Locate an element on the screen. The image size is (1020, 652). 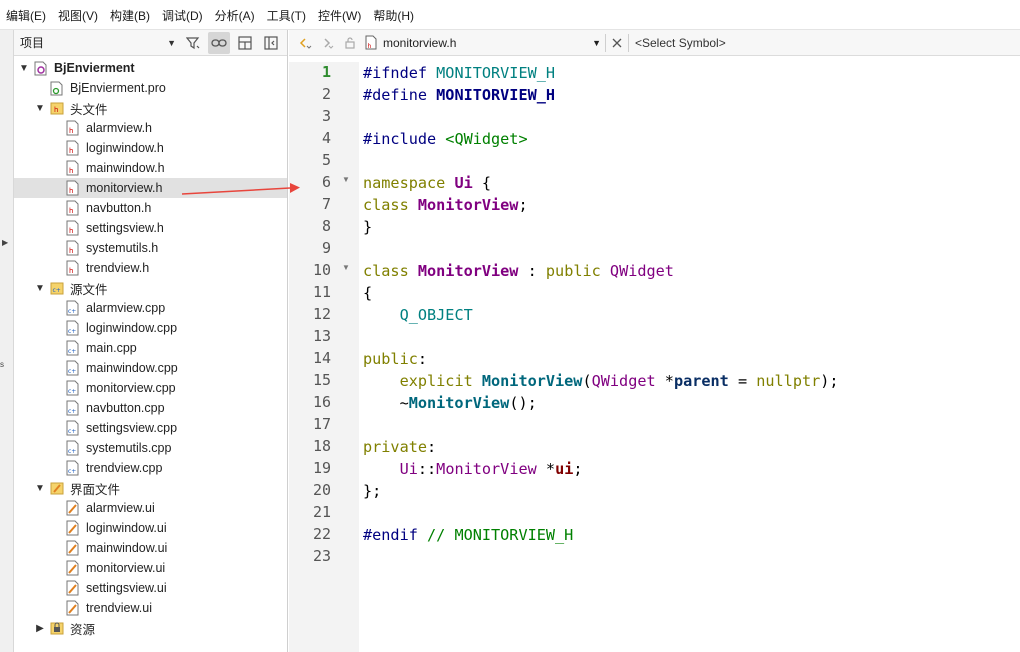
tree-item: settingsview.ui is located at coordinates (150, 588).